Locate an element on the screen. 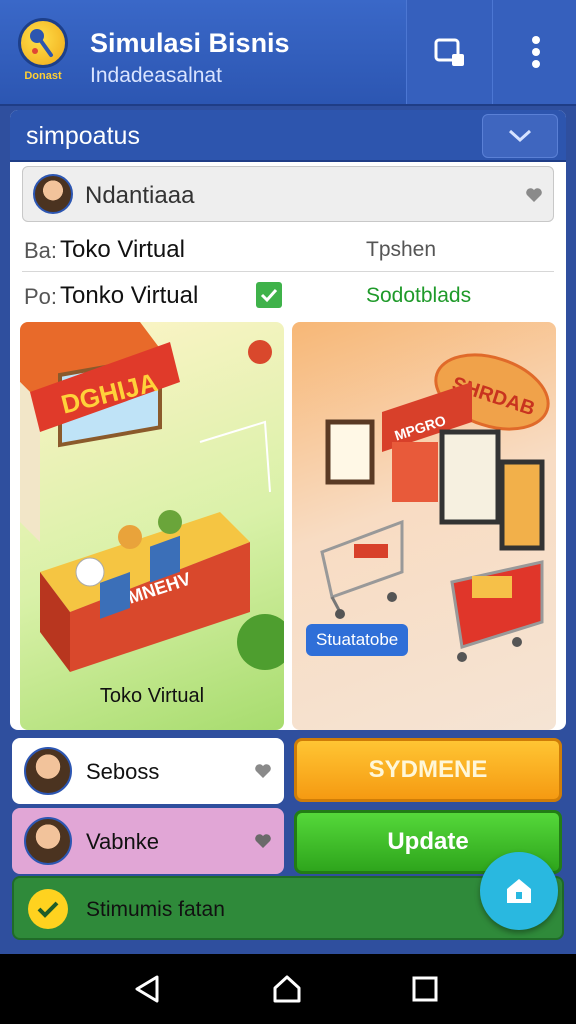 This screenshot has height=1024, width=576. nav-recents-button is located at coordinates (425, 989).